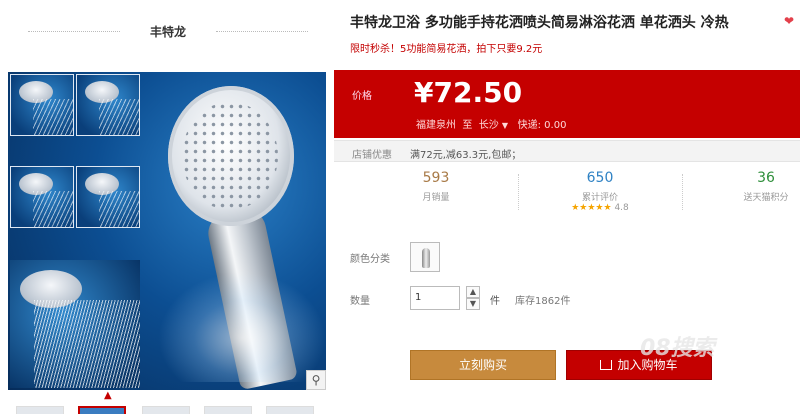  What do you see at coordinates (599, 198) in the screenshot?
I see `reviews-label: 累计评价` at bounding box center [599, 198].